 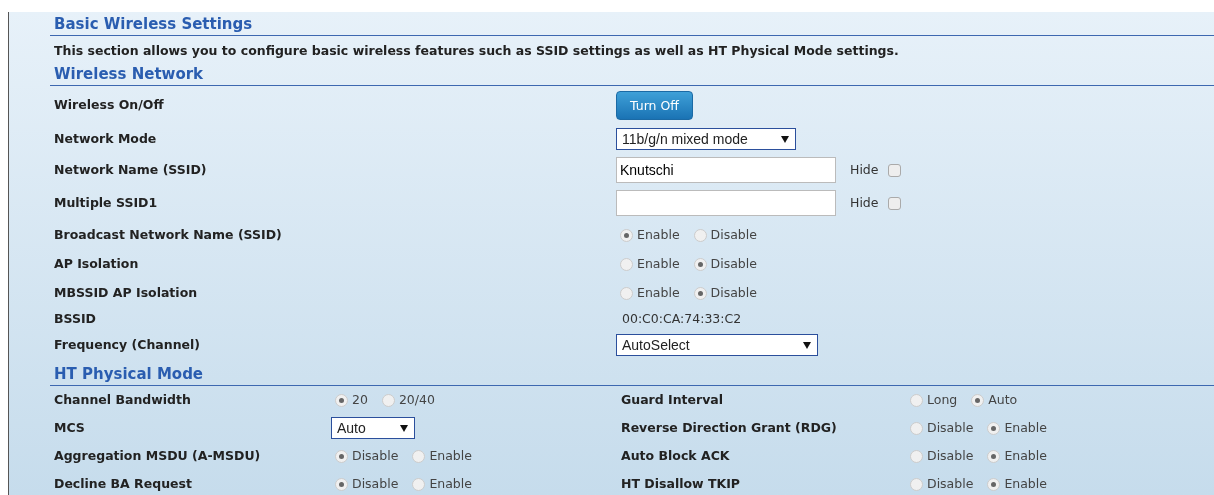 What do you see at coordinates (726, 170) in the screenshot?
I see `text-field: Knutschi` at bounding box center [726, 170].